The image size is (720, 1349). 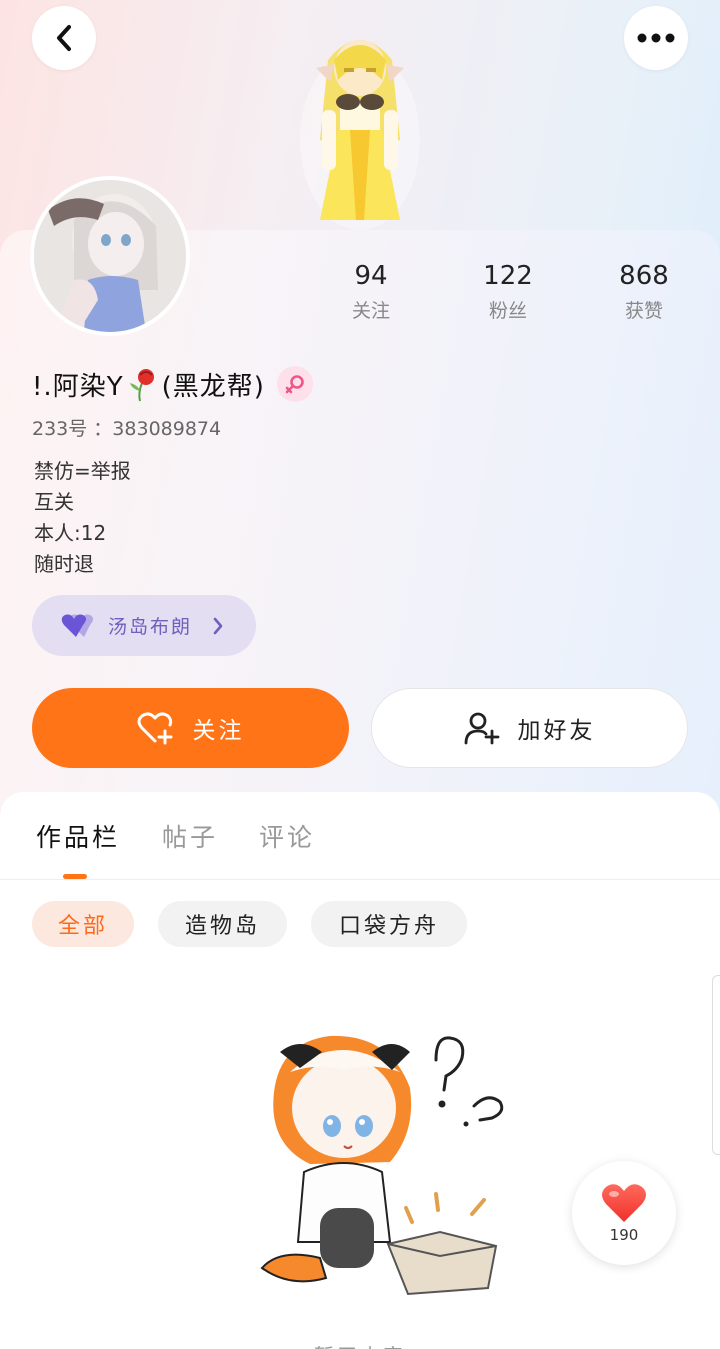 What do you see at coordinates (78, 836) in the screenshot?
I see `tab-works: 作品栏` at bounding box center [78, 836].